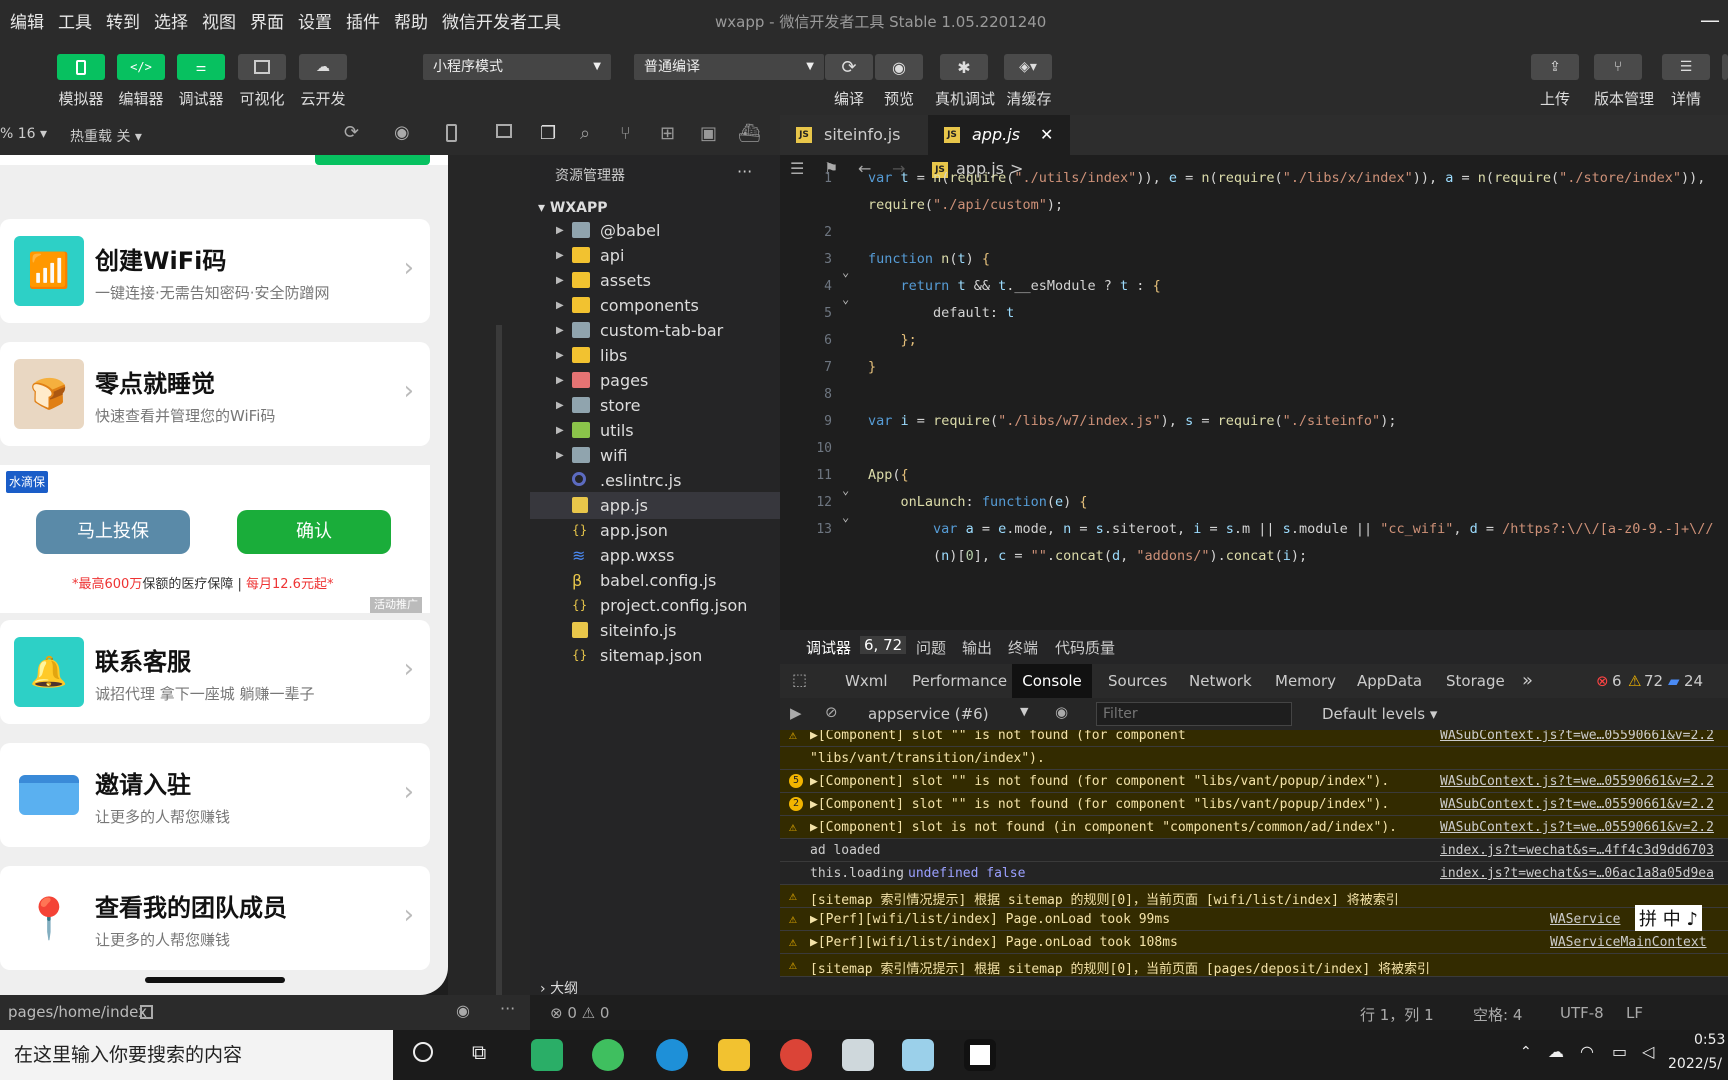 This screenshot has width=1728, height=1080. Describe the element at coordinates (1577, 873) in the screenshot. I see `console-source-link: index.js?t=wechat&s=…06ac1a8a05d9ea` at that location.